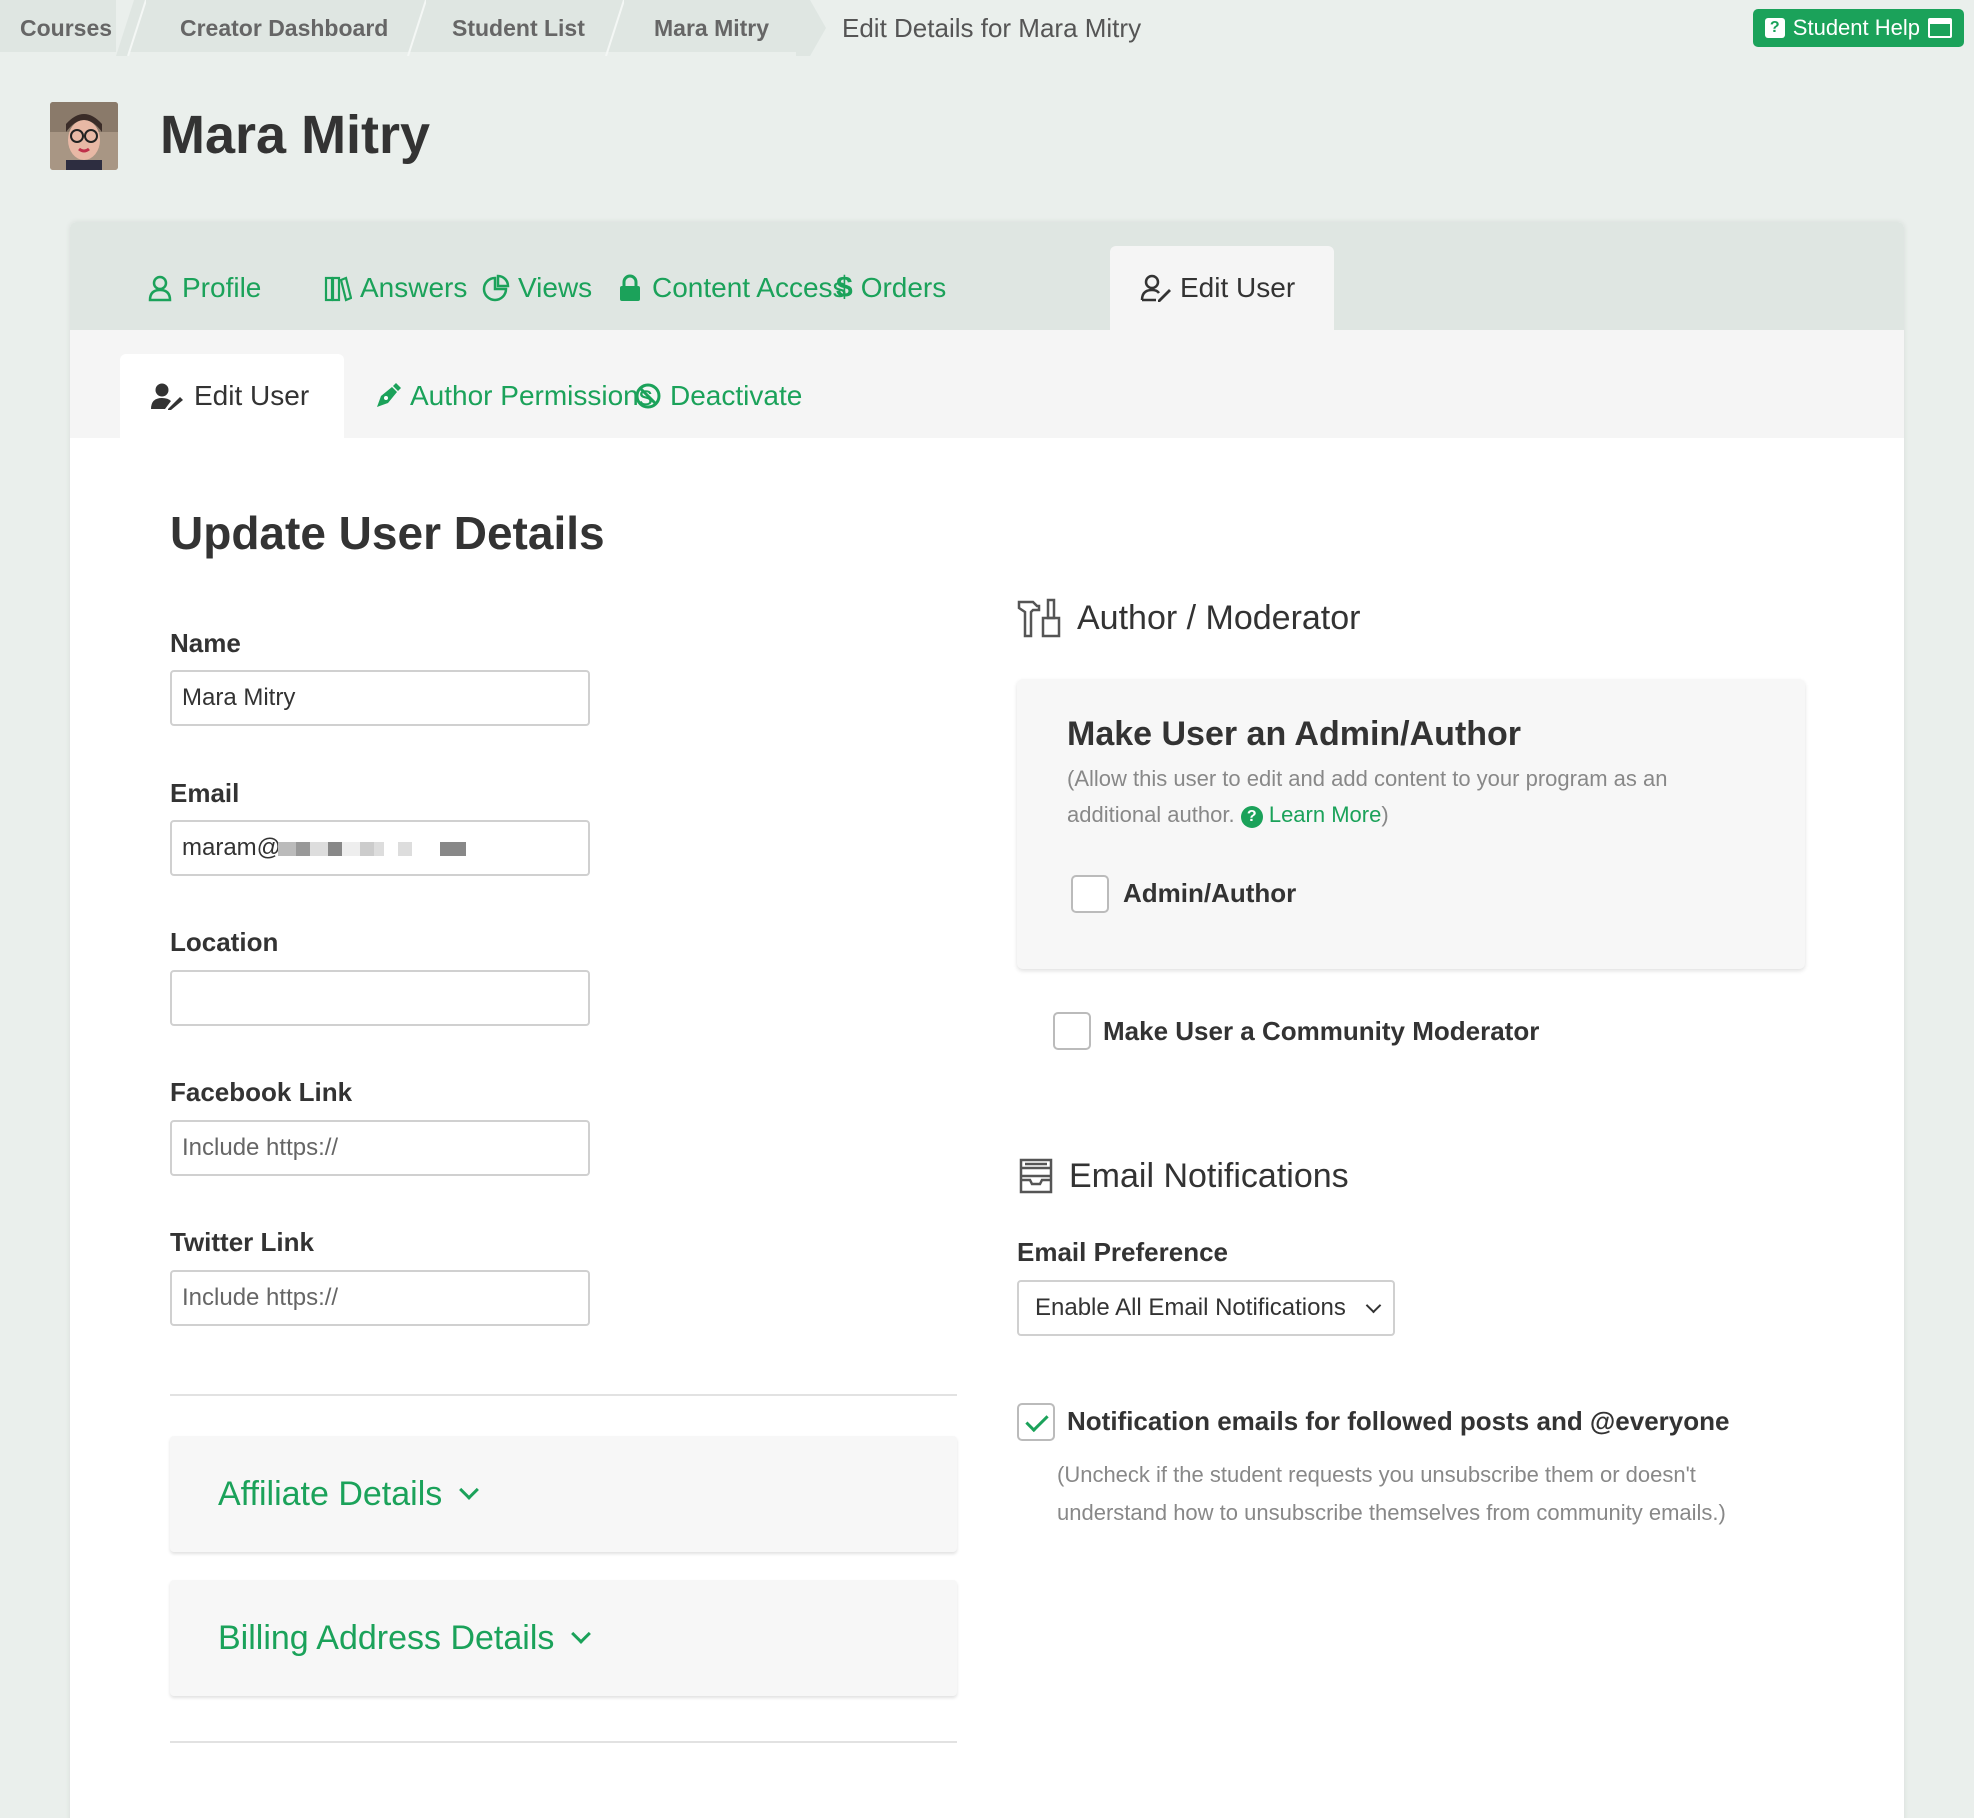 The height and width of the screenshot is (1818, 1974). I want to click on community-moderator-label: Make User a Community Moderator, so click(1321, 1031).